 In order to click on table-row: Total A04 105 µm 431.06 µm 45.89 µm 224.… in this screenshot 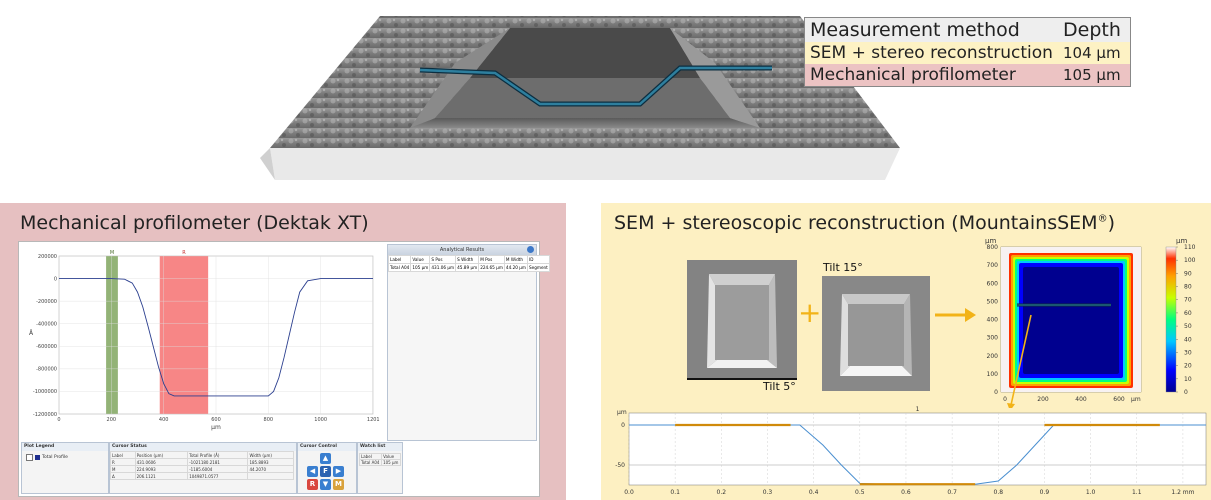, I will do `click(468, 267)`.